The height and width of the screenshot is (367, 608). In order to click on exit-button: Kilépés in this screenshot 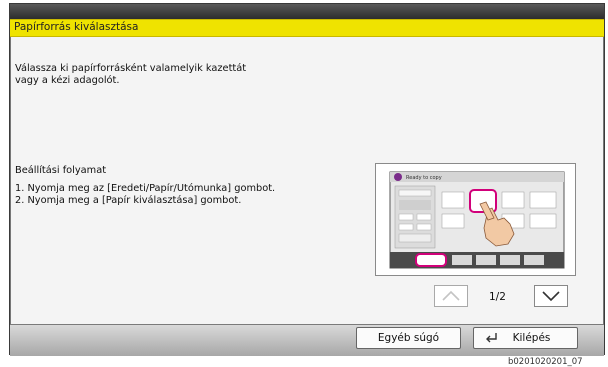, I will do `click(525, 338)`.